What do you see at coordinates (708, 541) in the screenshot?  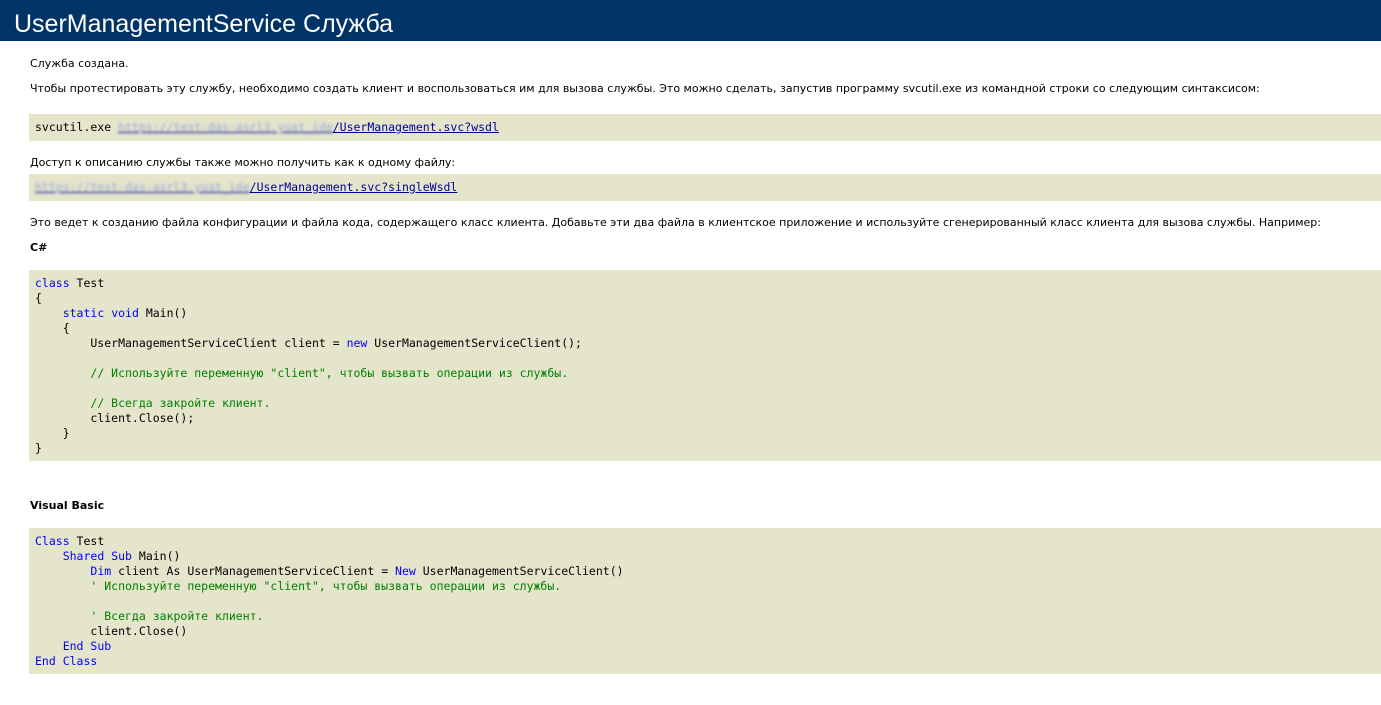 I see `code-line: Class Test` at bounding box center [708, 541].